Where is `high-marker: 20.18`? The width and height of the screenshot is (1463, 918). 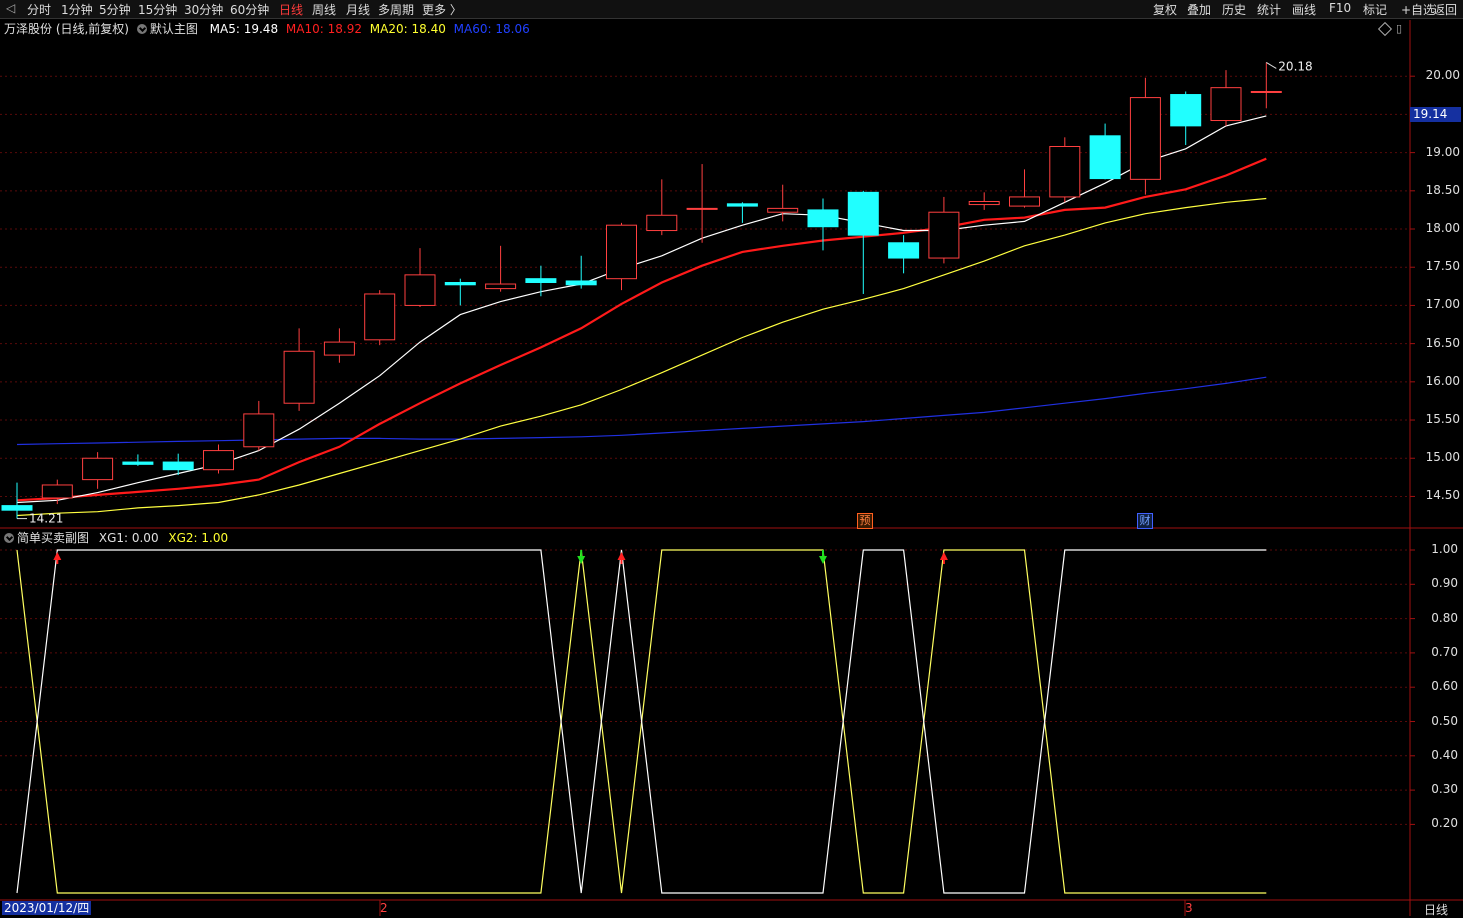
high-marker: 20.18 is located at coordinates (1295, 66).